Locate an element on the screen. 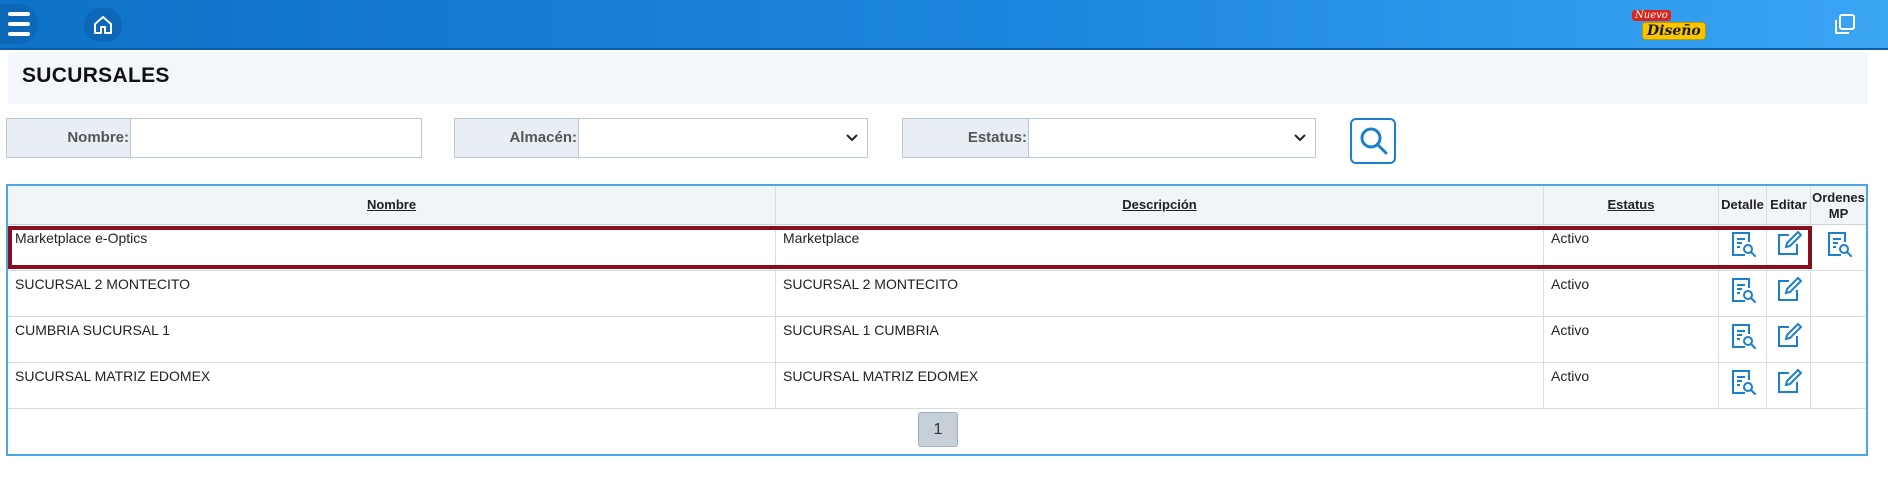 The height and width of the screenshot is (489, 1888). restore-window-button is located at coordinates (1845, 26).